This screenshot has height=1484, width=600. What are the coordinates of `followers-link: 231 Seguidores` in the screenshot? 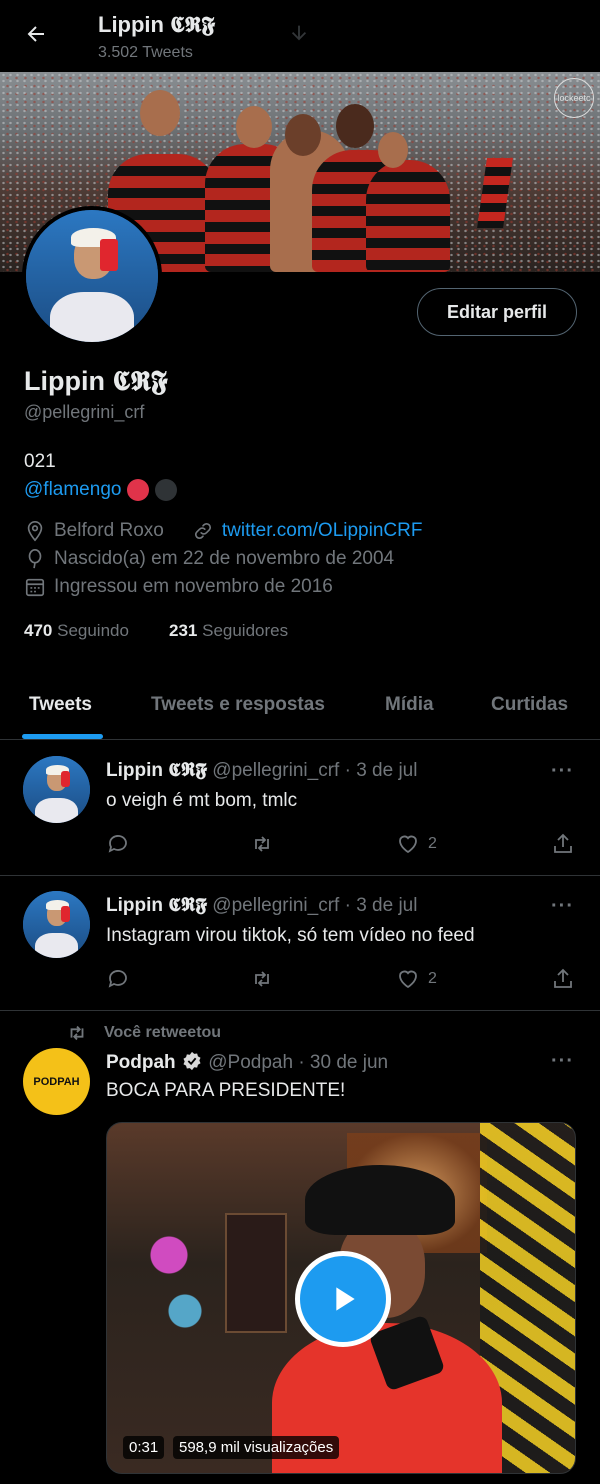 It's located at (228, 631).